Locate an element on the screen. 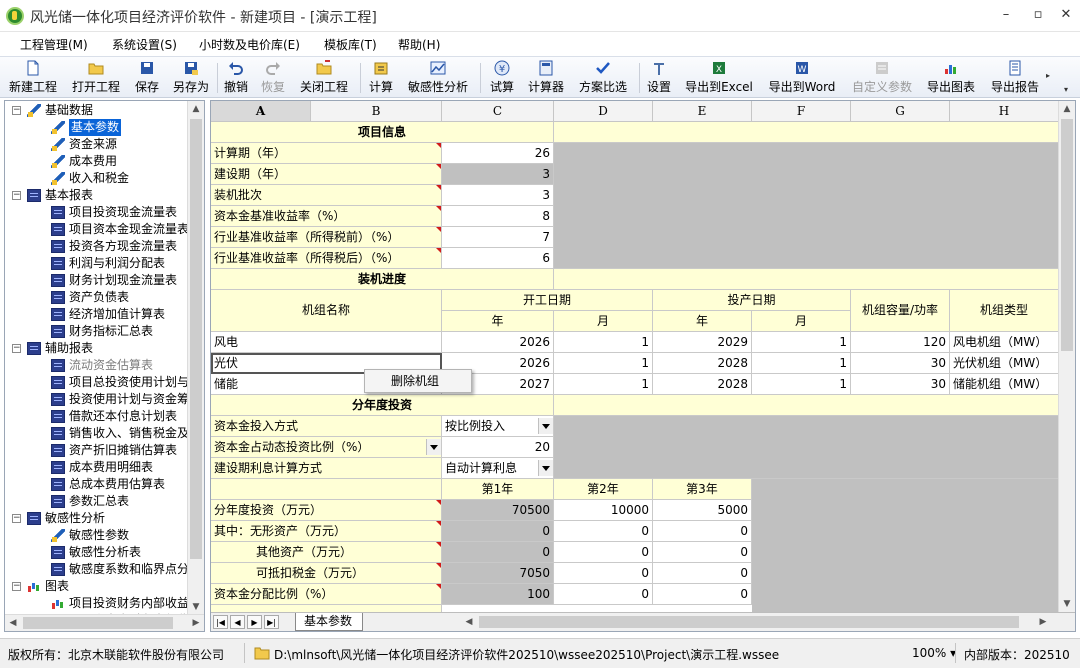  tree-horizontal-scrollbar: ◀ ▶ is located at coordinates (104, 622).